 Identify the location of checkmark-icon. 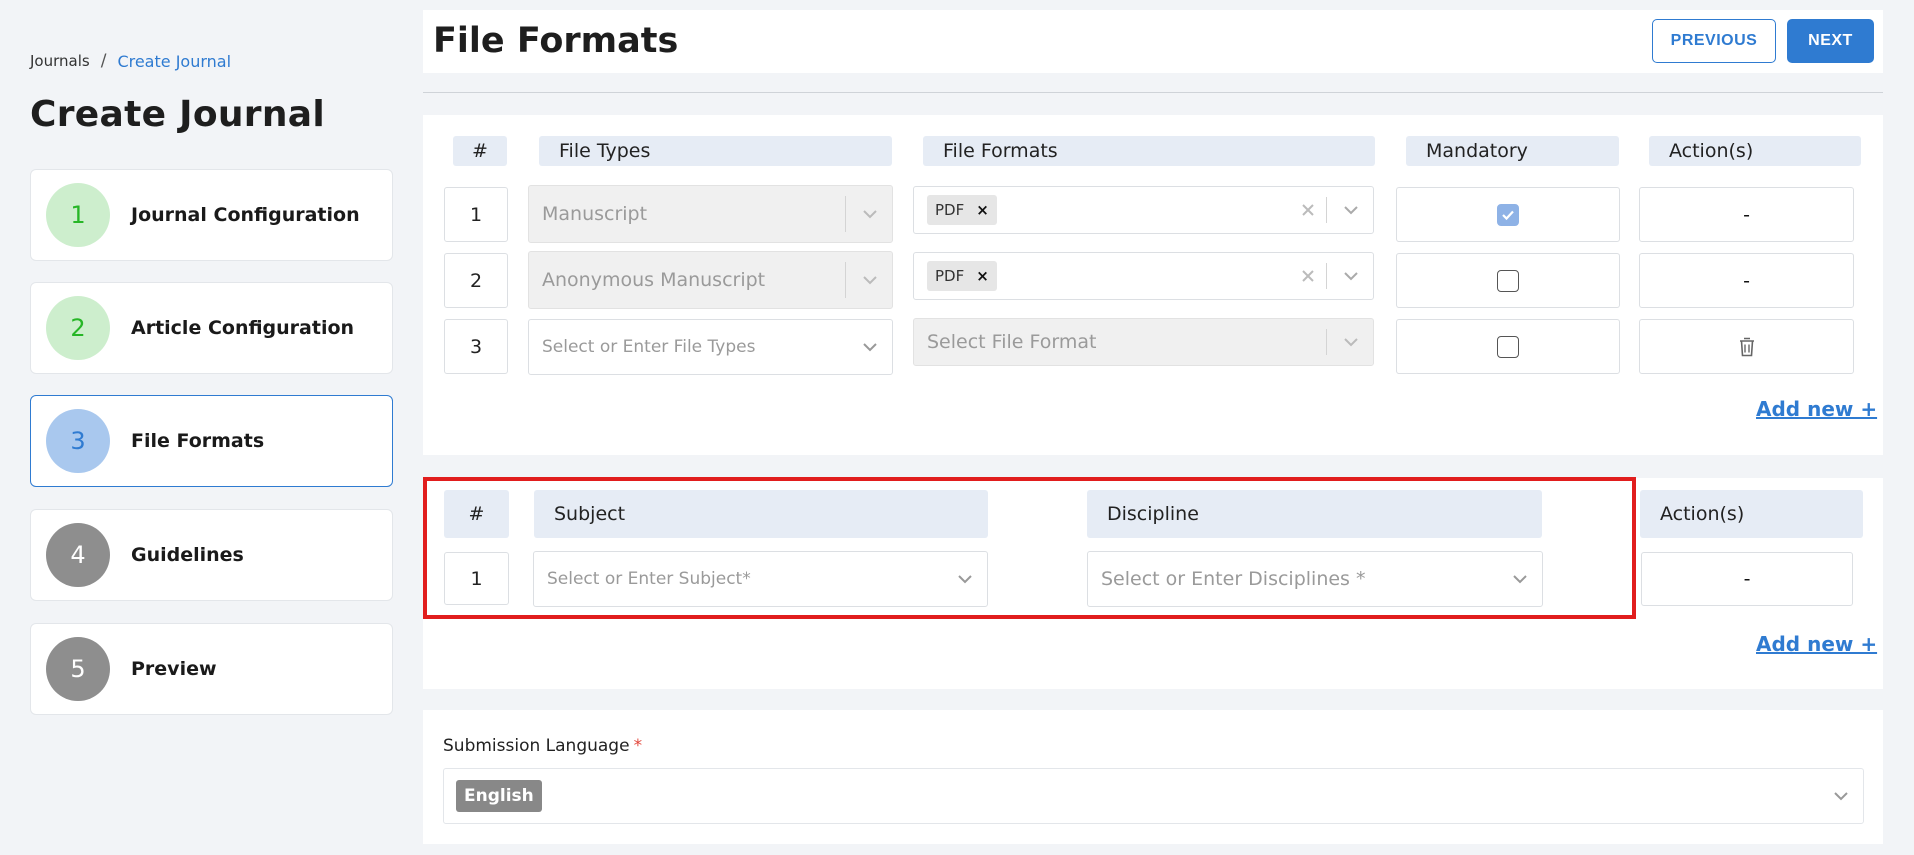
(1508, 215).